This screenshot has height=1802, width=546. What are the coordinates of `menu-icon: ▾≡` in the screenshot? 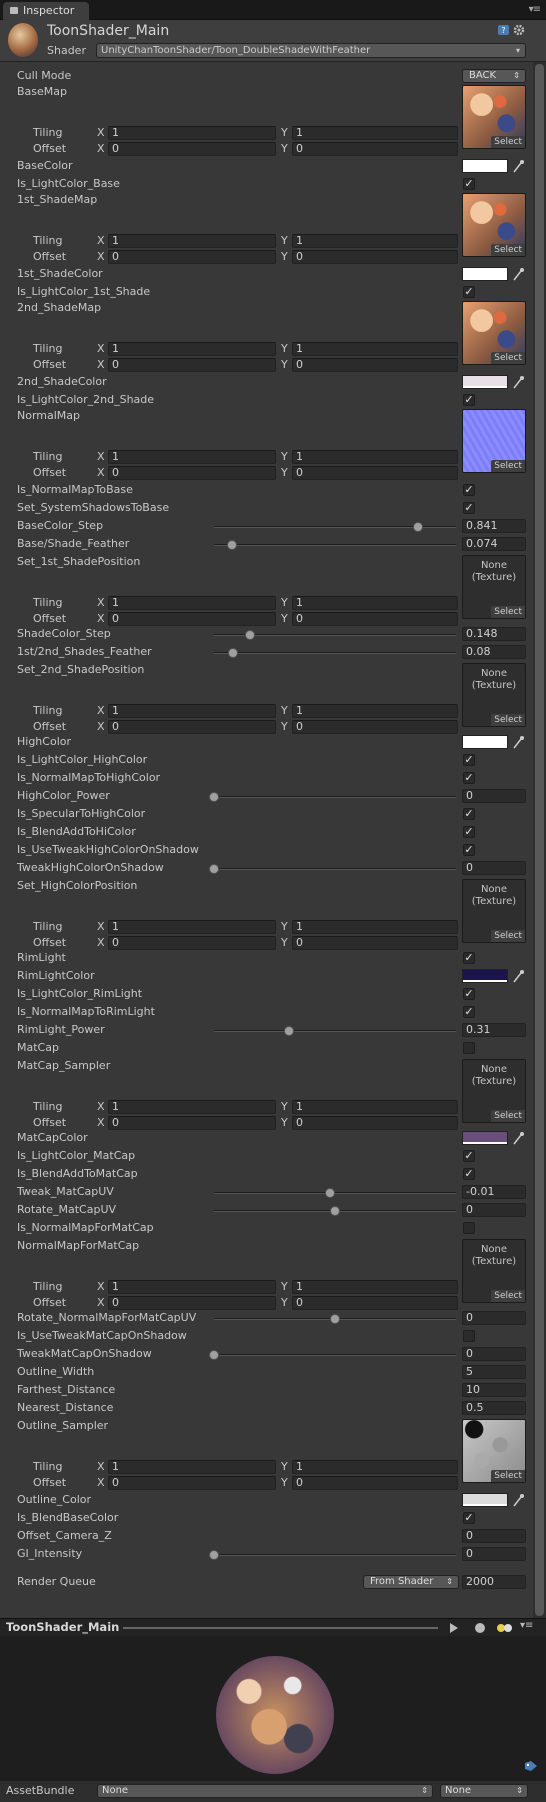 It's located at (535, 9).